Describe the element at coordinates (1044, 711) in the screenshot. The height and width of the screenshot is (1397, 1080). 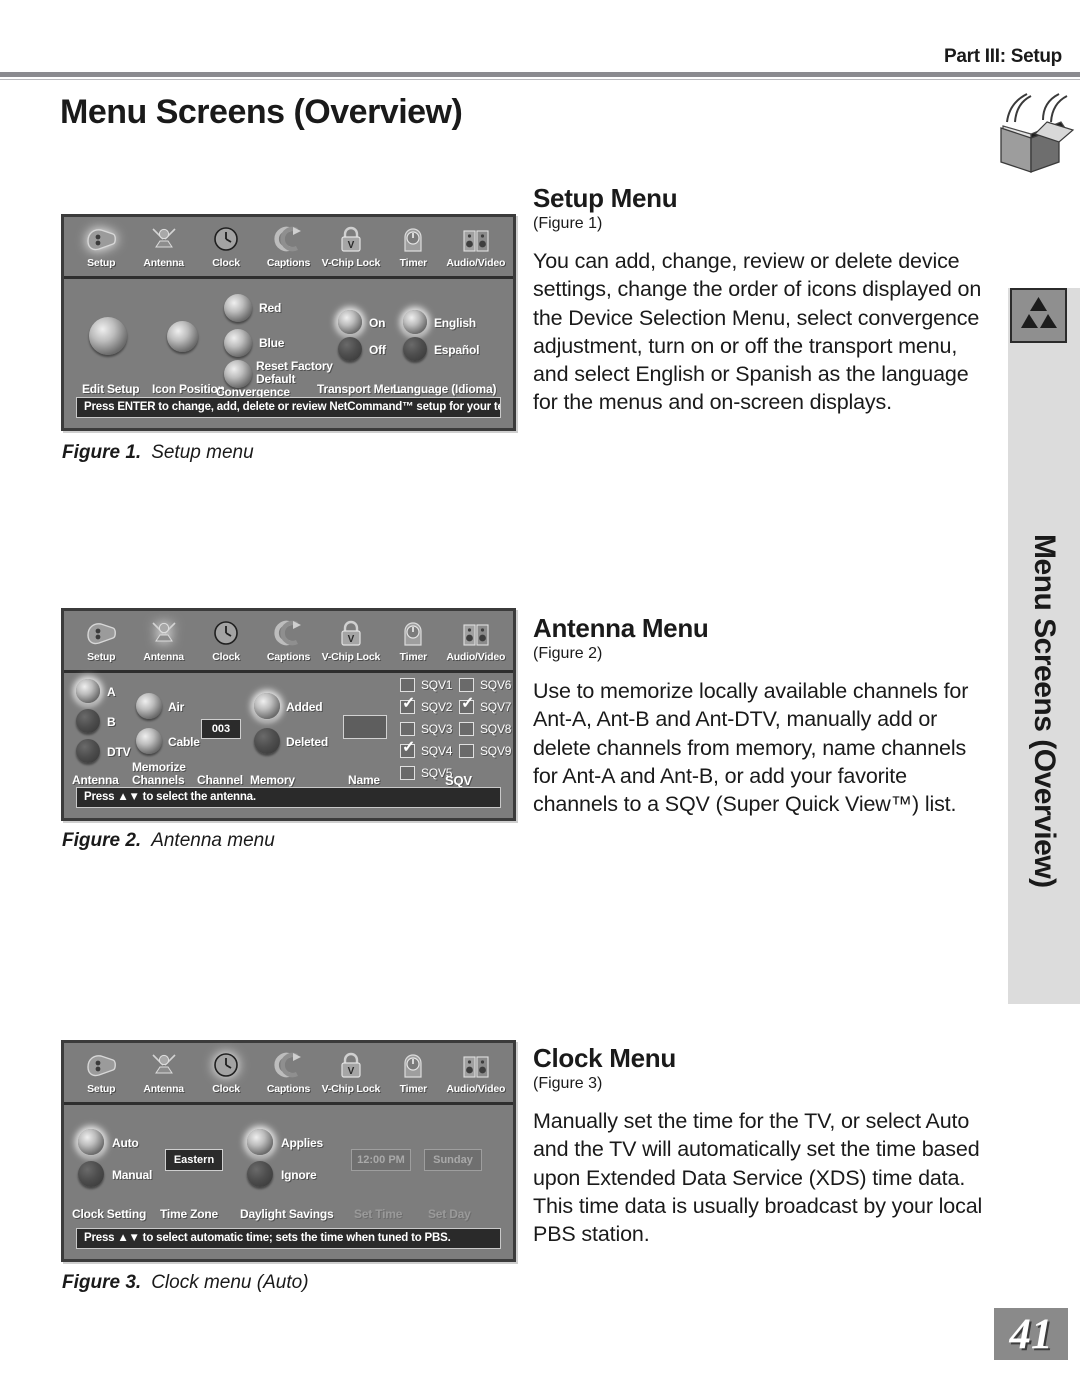
I see `side-tab-vertical-title-text: Menu Screens (Overview)` at that location.